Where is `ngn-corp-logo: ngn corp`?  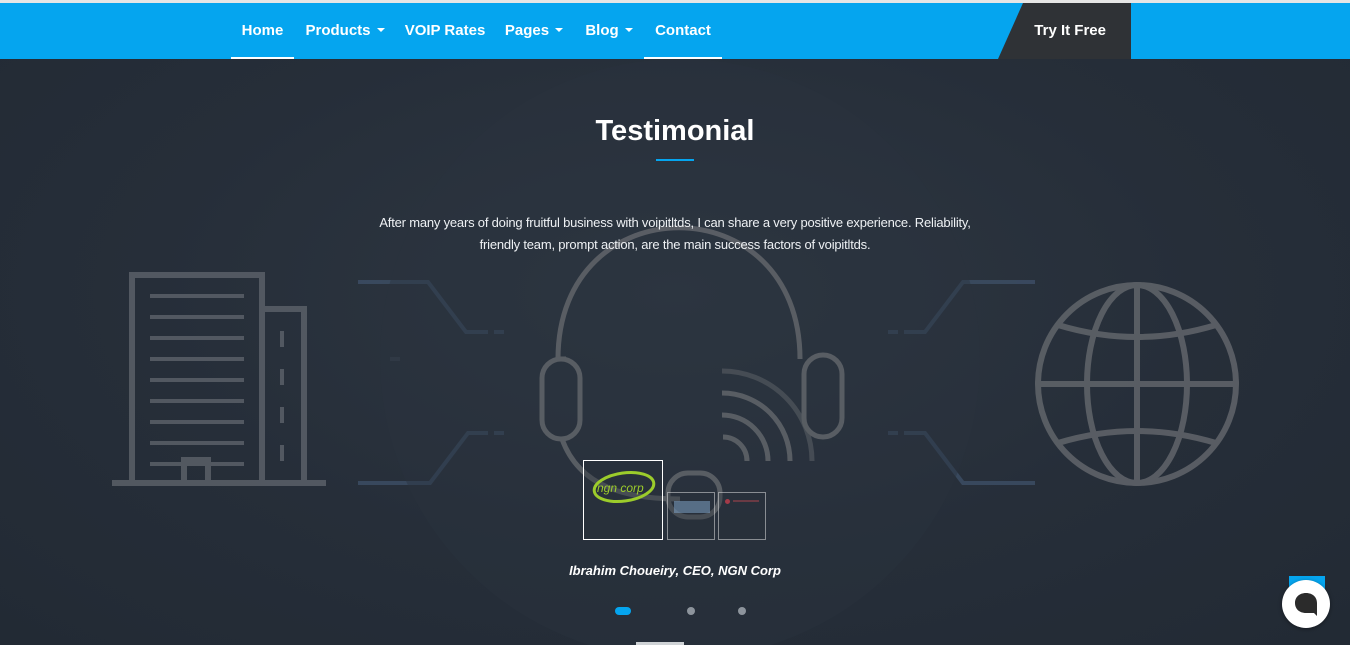
ngn-corp-logo: ngn corp is located at coordinates (624, 487).